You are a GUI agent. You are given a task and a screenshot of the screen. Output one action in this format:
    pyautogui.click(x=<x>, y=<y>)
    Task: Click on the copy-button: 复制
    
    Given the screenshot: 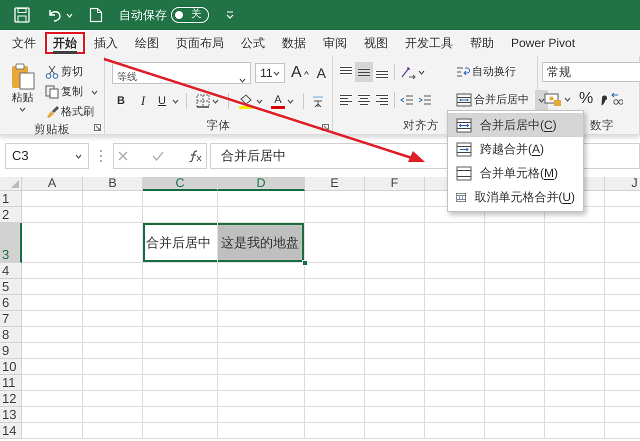 What is the action you would take?
    pyautogui.click(x=71, y=92)
    